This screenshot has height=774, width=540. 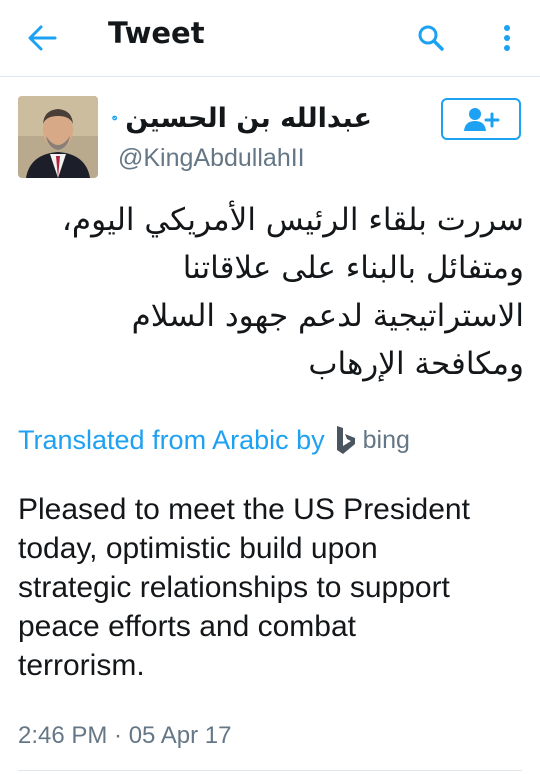 What do you see at coordinates (345, 440) in the screenshot?
I see `bing-icon` at bounding box center [345, 440].